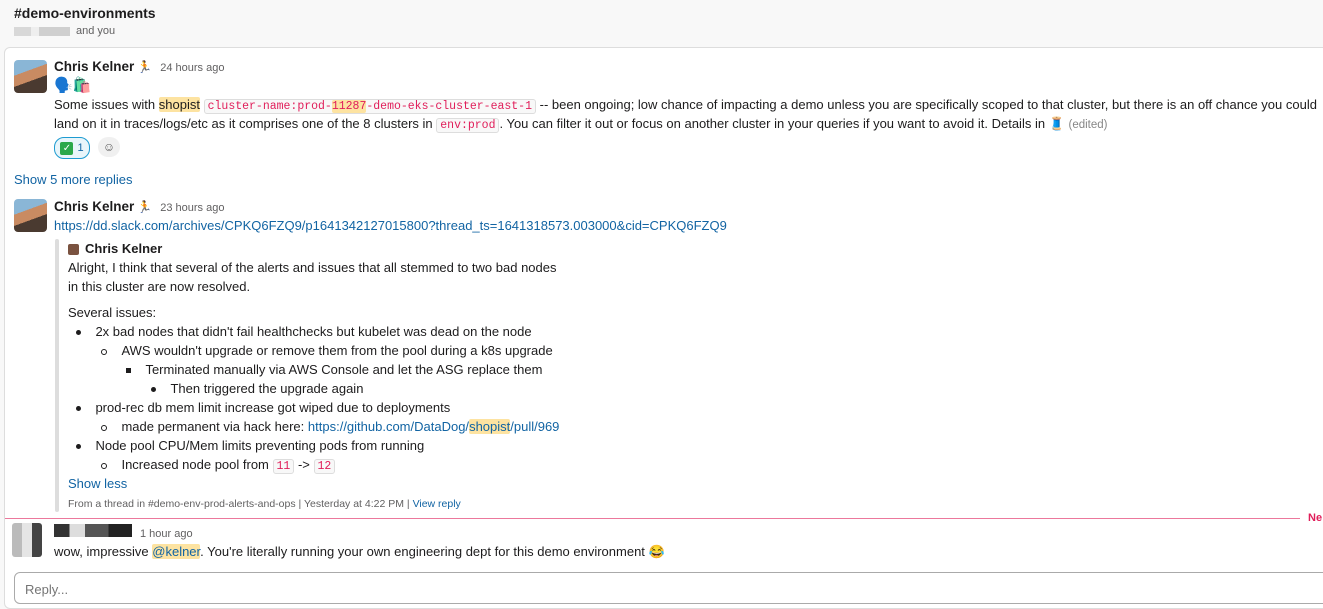  I want to click on timestamp: 1 hour ago, so click(166, 534).